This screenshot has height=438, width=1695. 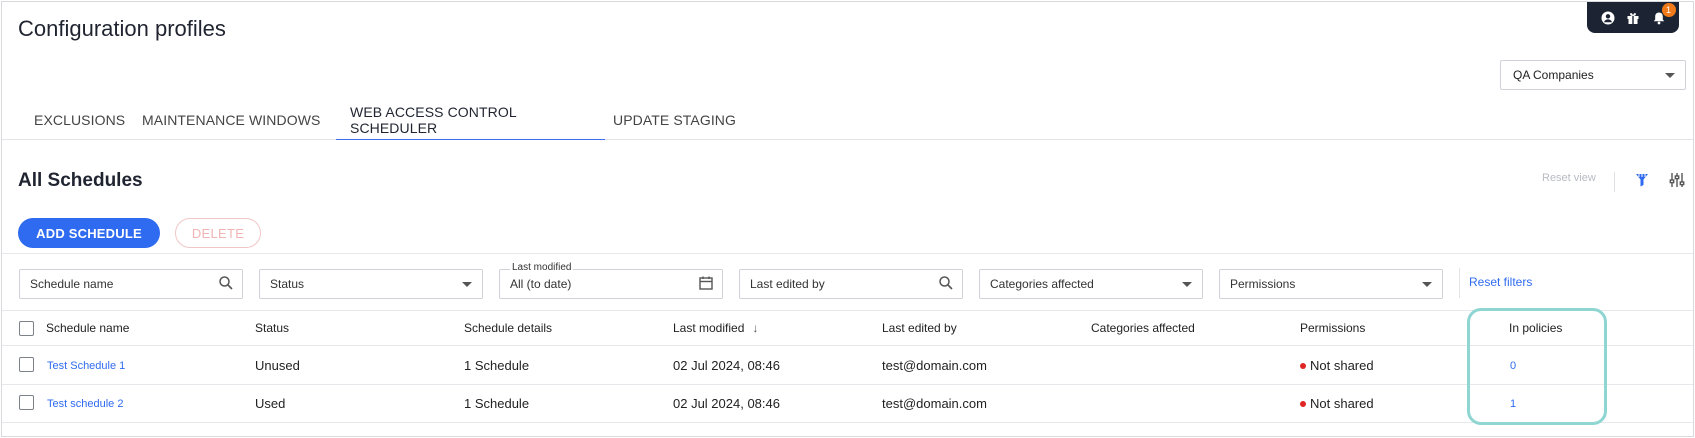 I want to click on tab-label: EXCLUSIONS, so click(x=80, y=120).